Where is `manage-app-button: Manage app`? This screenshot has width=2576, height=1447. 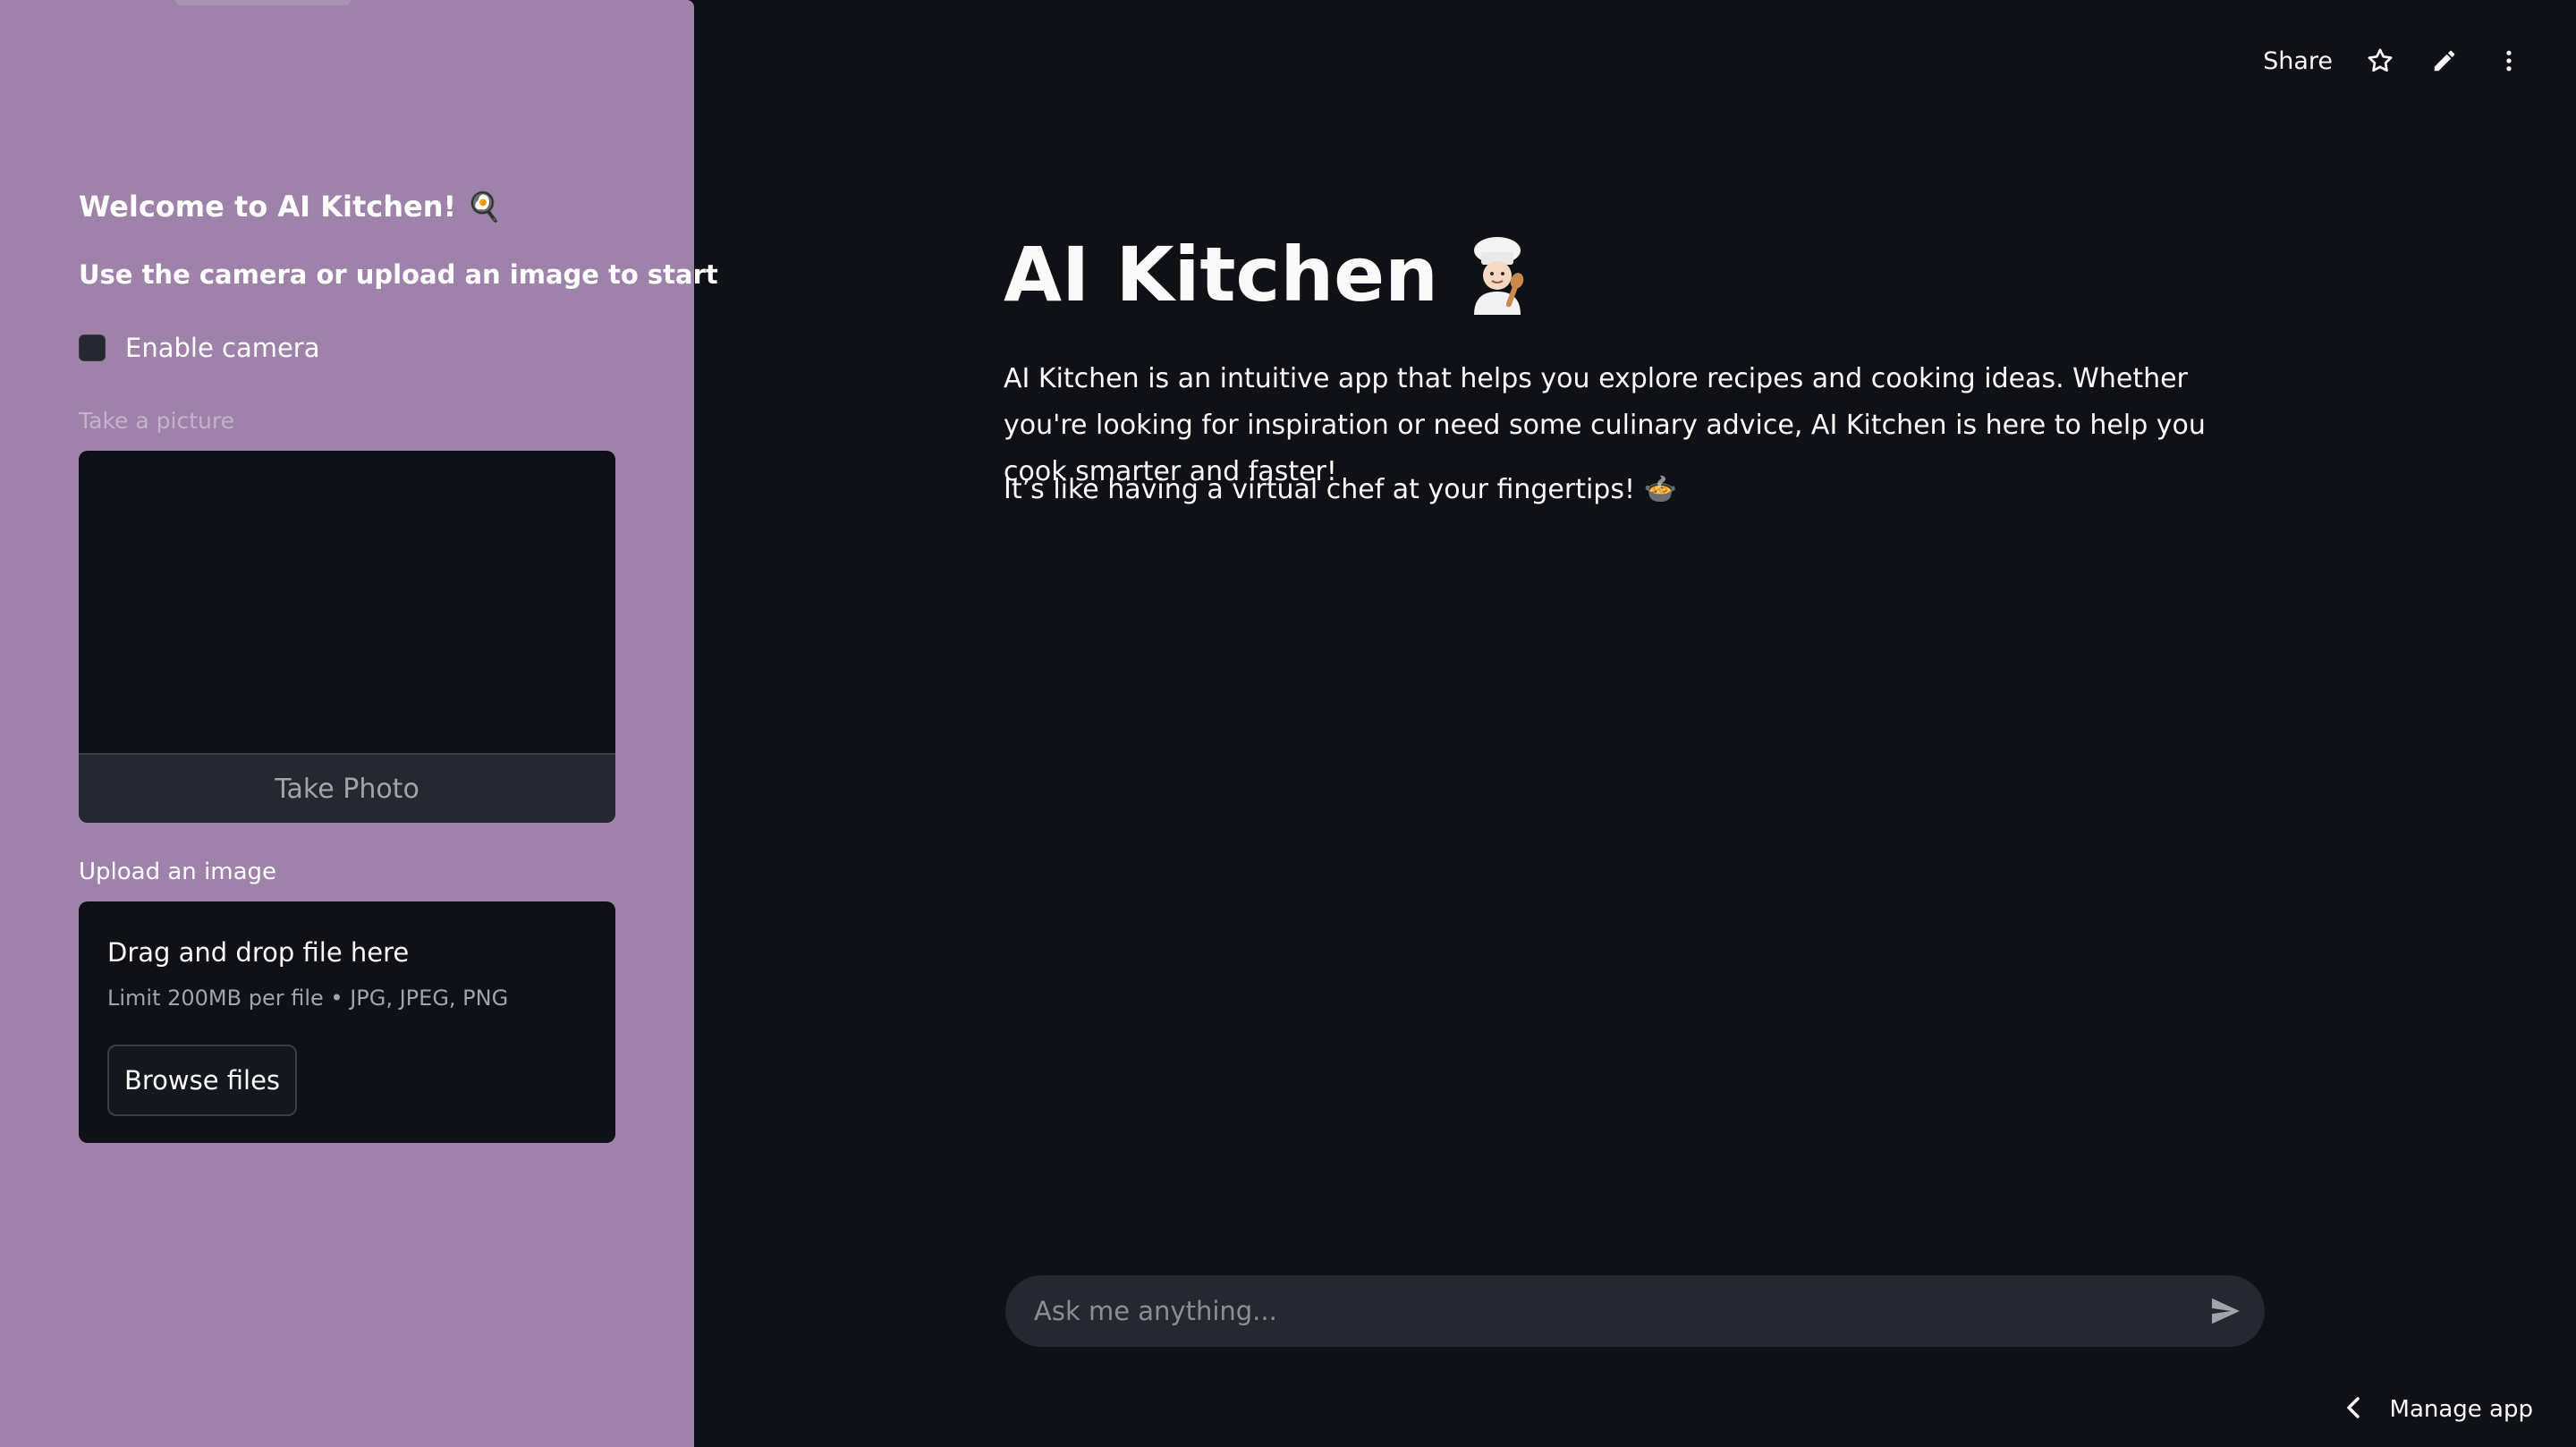 manage-app-button: Manage app is located at coordinates (2438, 1409).